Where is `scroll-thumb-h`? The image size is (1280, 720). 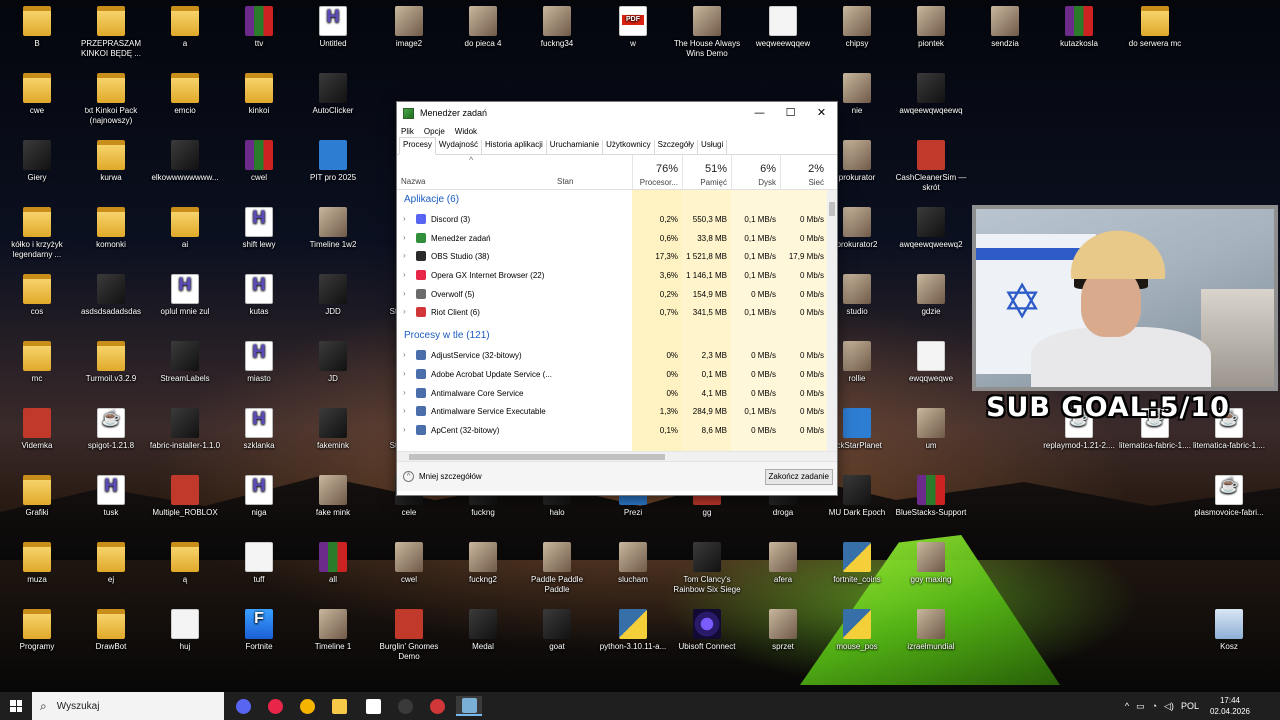
scroll-thumb-h is located at coordinates (537, 457).